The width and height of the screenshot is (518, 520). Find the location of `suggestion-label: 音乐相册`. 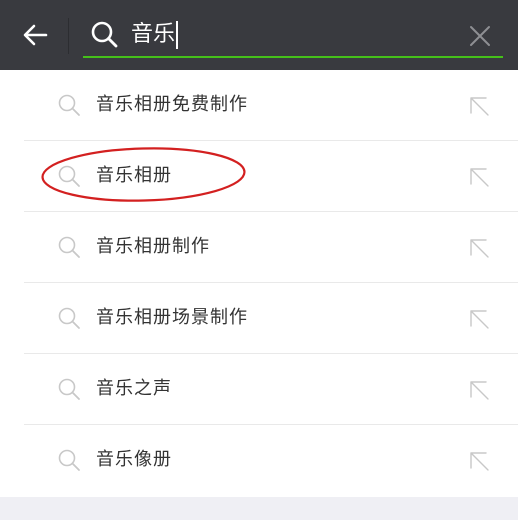

suggestion-label: 音乐相册 is located at coordinates (134, 175).